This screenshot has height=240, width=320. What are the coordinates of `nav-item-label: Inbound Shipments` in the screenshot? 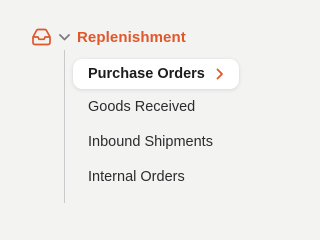 It's located at (150, 142).